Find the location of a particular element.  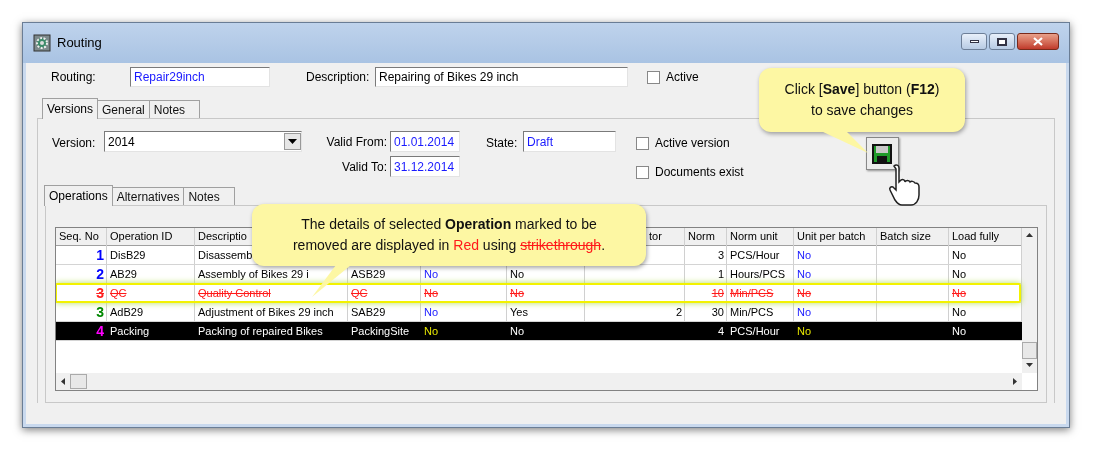

table-cell-text: PackingSite is located at coordinates (380, 331).